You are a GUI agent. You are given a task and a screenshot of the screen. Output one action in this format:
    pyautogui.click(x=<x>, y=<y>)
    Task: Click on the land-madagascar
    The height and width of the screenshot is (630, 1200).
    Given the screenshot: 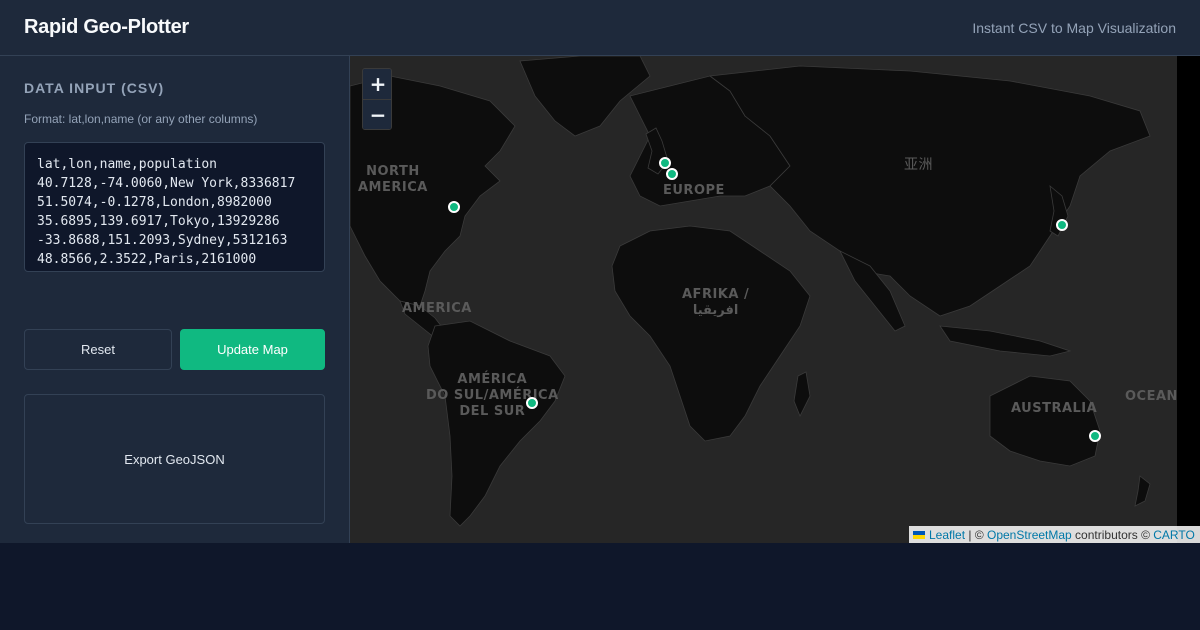 What is the action you would take?
    pyautogui.click(x=802, y=394)
    